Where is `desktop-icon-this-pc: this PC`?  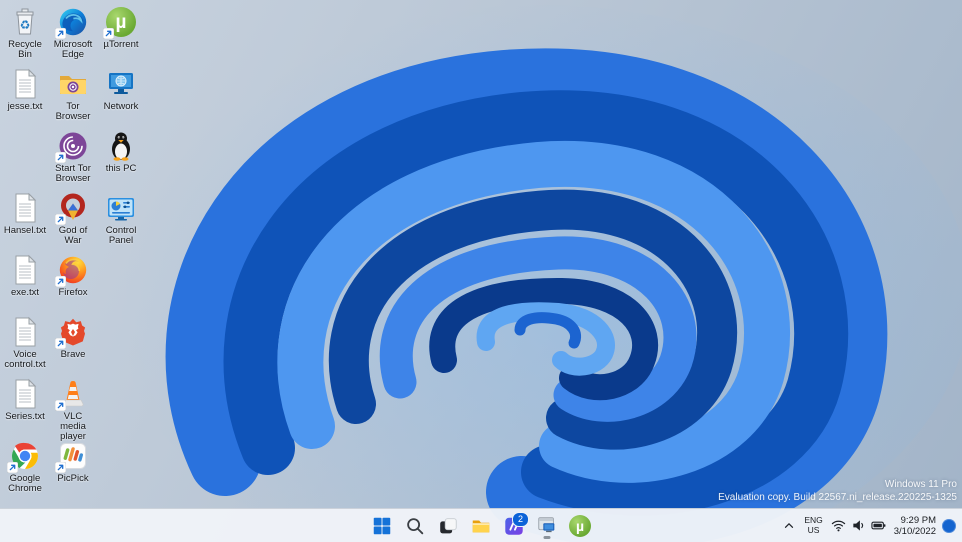 desktop-icon-this-pc: this PC is located at coordinates (121, 159).